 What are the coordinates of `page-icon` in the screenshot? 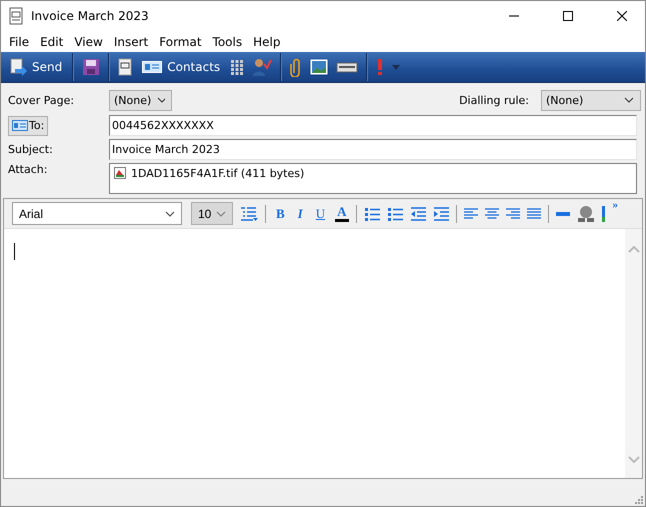 It's located at (125, 67).